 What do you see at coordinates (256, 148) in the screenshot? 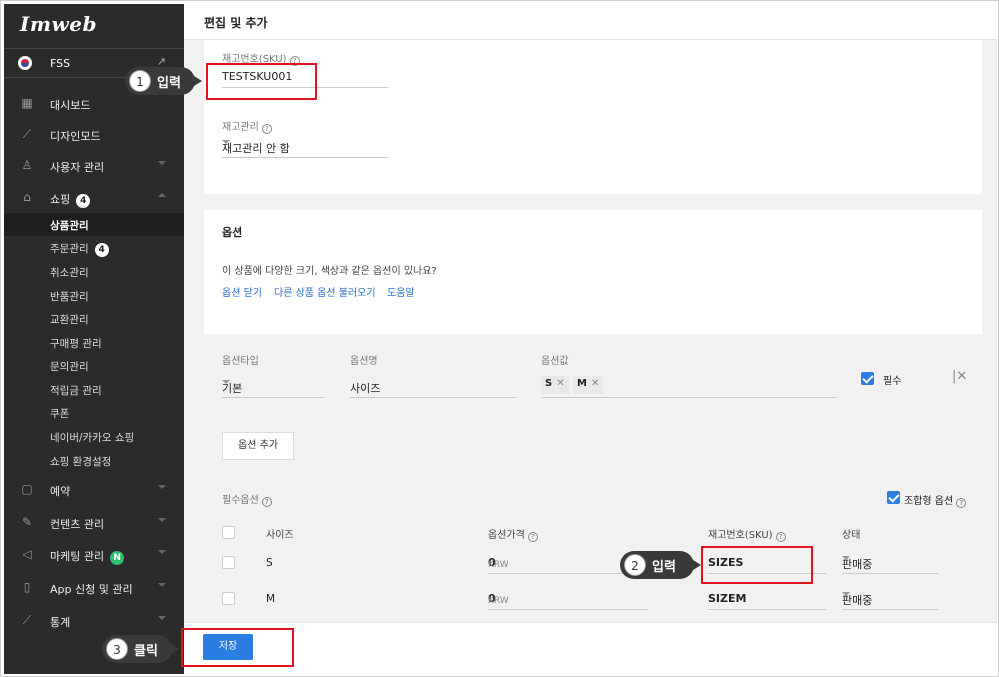
I see `stock-select-value: 재고관리 안 함` at bounding box center [256, 148].